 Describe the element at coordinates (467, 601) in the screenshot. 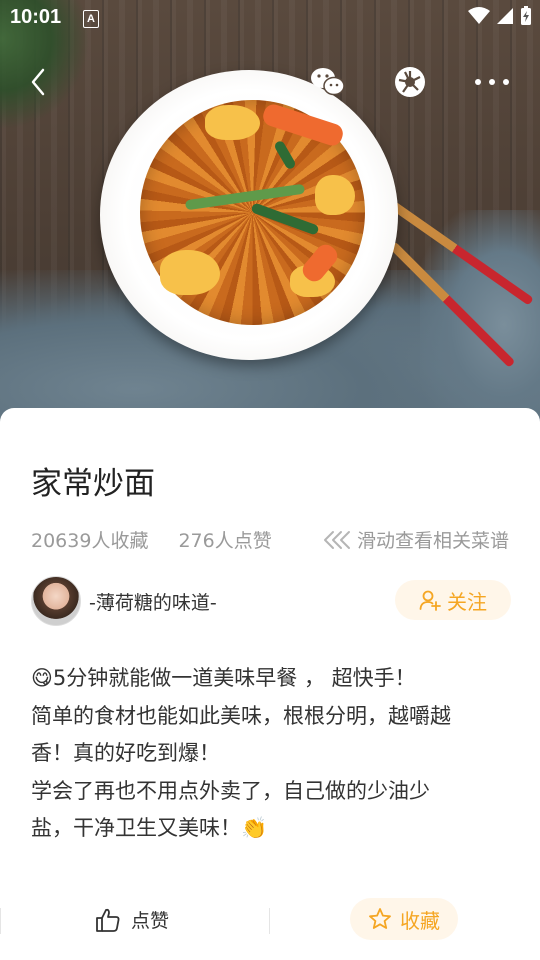

I see `follow-label: 关注` at that location.